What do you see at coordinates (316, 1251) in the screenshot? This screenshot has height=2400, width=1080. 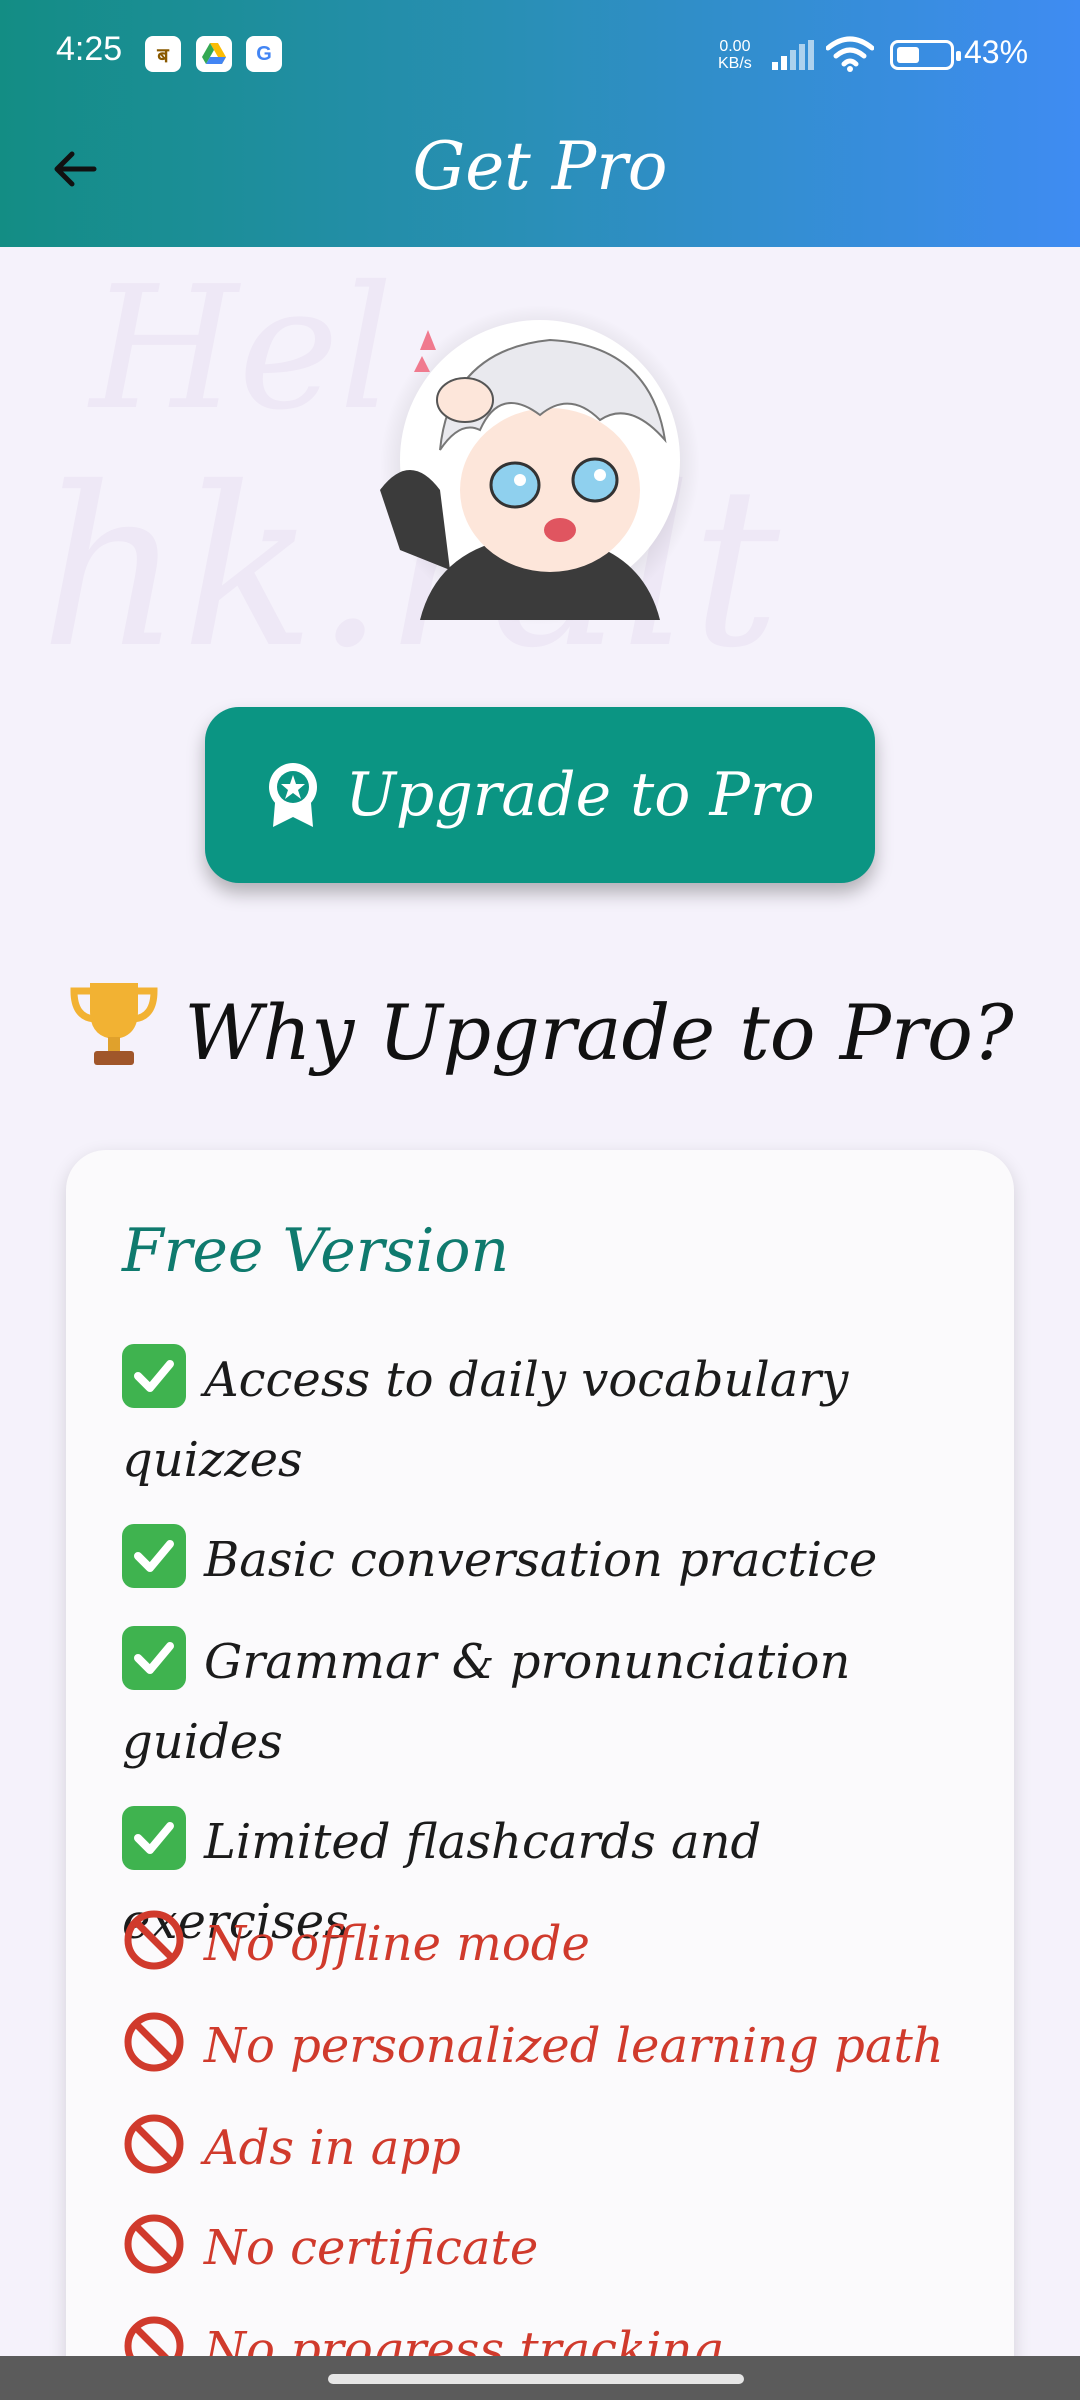 I see `card-title: Free Version` at bounding box center [316, 1251].